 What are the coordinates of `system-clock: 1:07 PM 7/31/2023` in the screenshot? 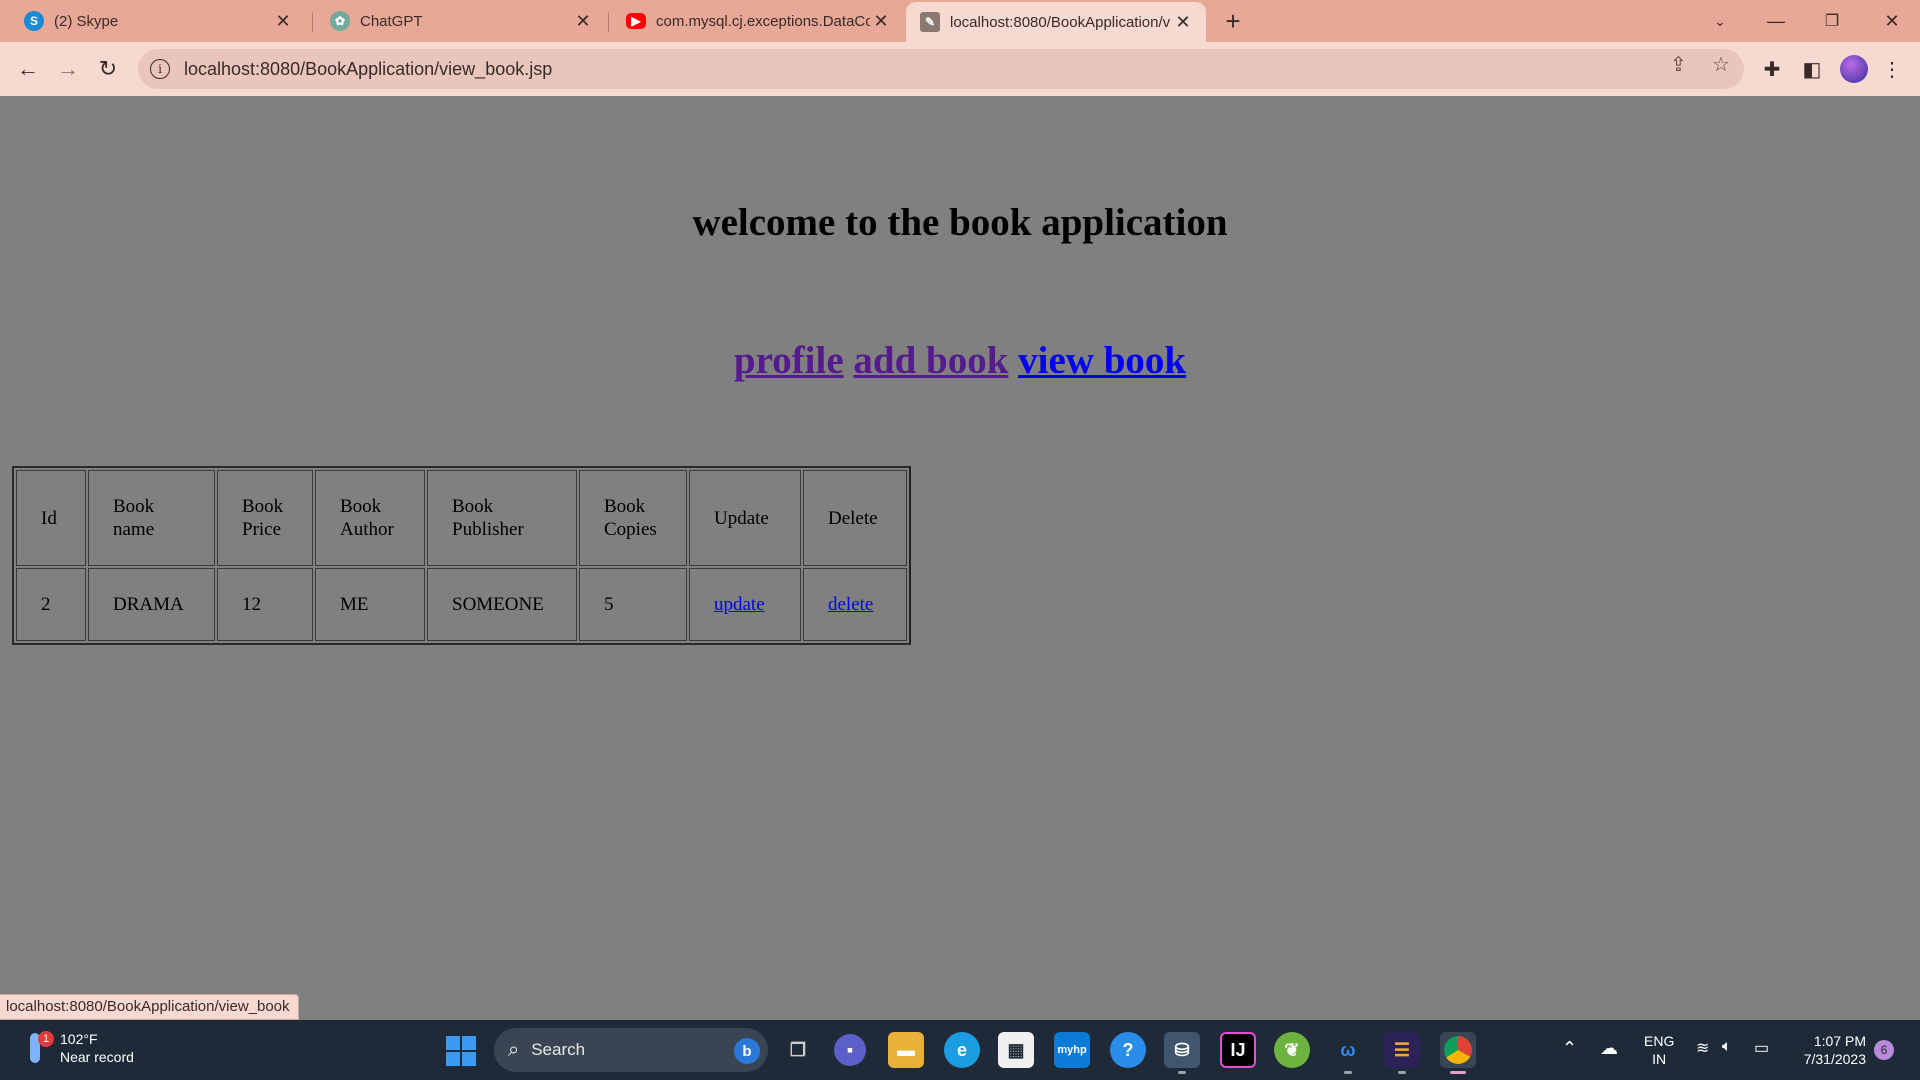 It's located at (1828, 1050).